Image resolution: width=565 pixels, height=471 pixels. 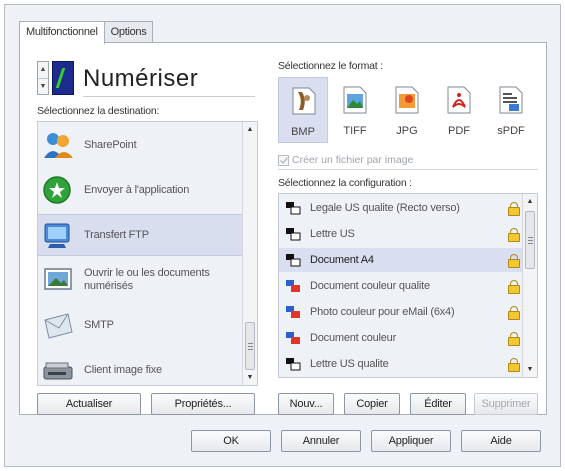 What do you see at coordinates (169, 96) in the screenshot?
I see `title-divider` at bounding box center [169, 96].